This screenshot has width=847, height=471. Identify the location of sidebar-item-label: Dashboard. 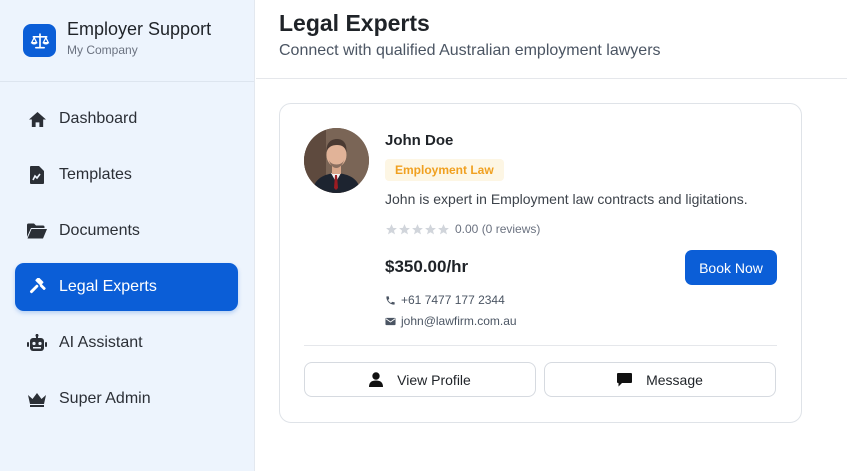
(98, 118).